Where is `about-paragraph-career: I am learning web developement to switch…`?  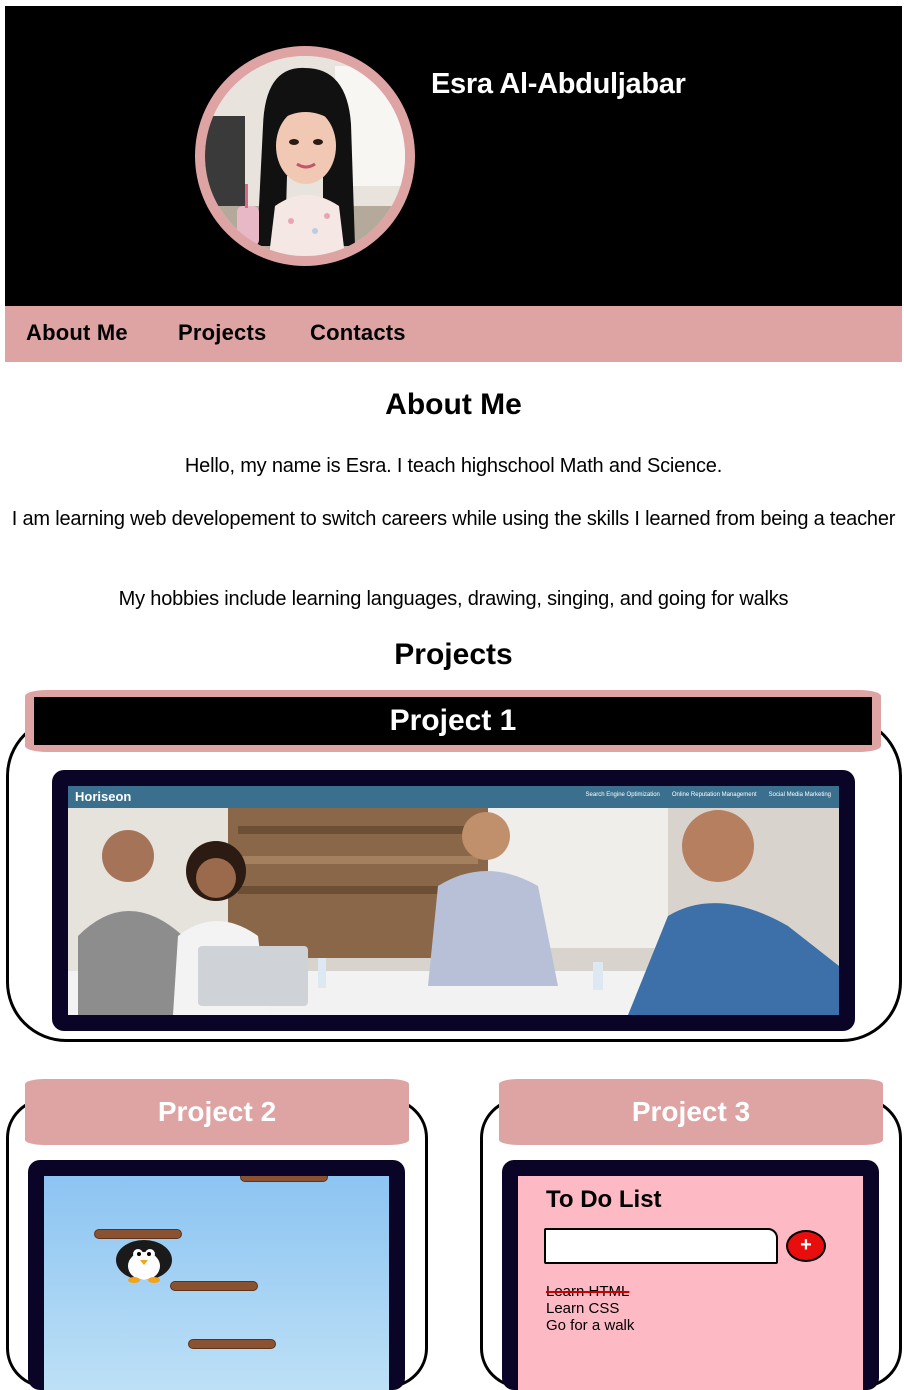 about-paragraph-career: I am learning web developement to switch… is located at coordinates (453, 519).